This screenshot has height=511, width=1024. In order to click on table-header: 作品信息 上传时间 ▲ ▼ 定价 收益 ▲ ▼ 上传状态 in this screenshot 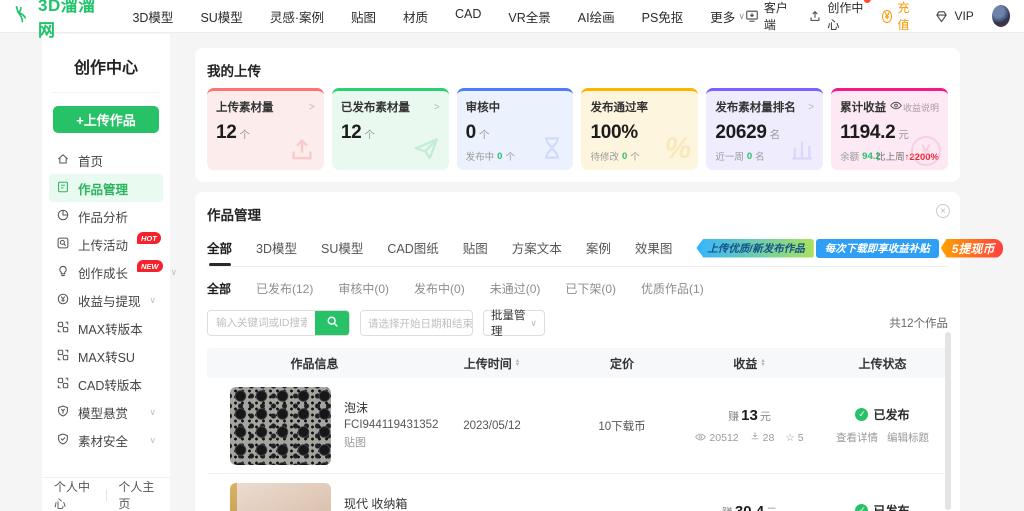, I will do `click(577, 363)`.